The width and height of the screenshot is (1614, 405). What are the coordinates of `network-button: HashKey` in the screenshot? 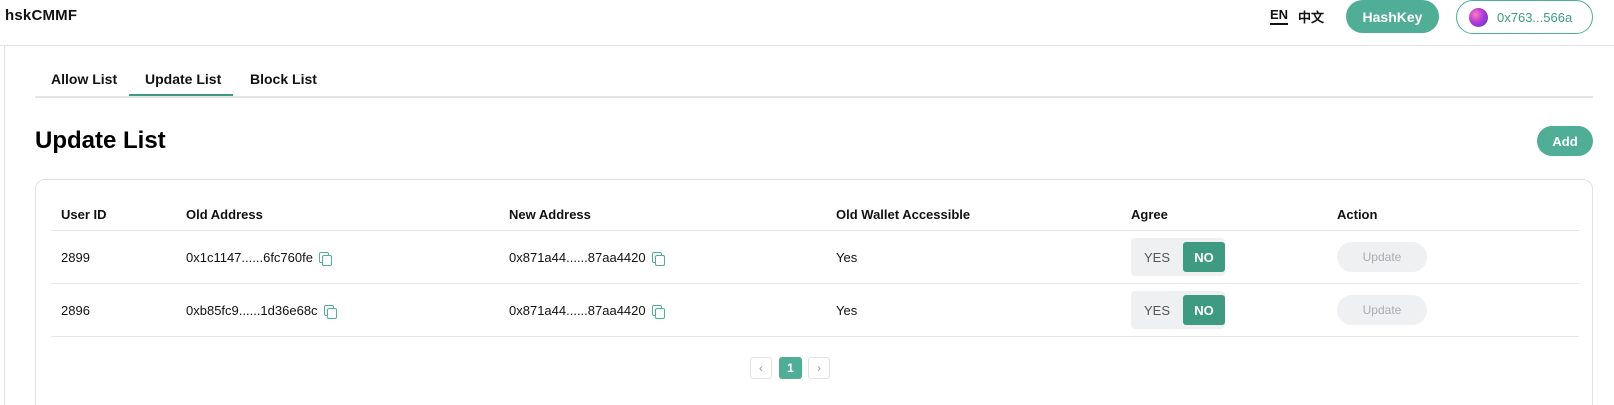 It's located at (1392, 16).